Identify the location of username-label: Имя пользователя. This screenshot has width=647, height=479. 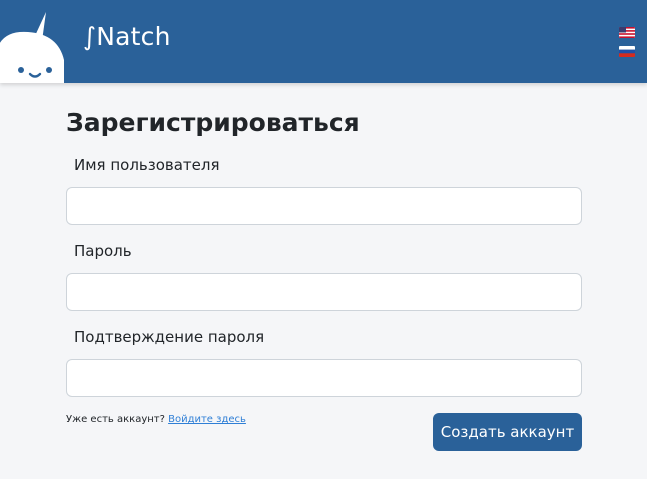
(147, 165).